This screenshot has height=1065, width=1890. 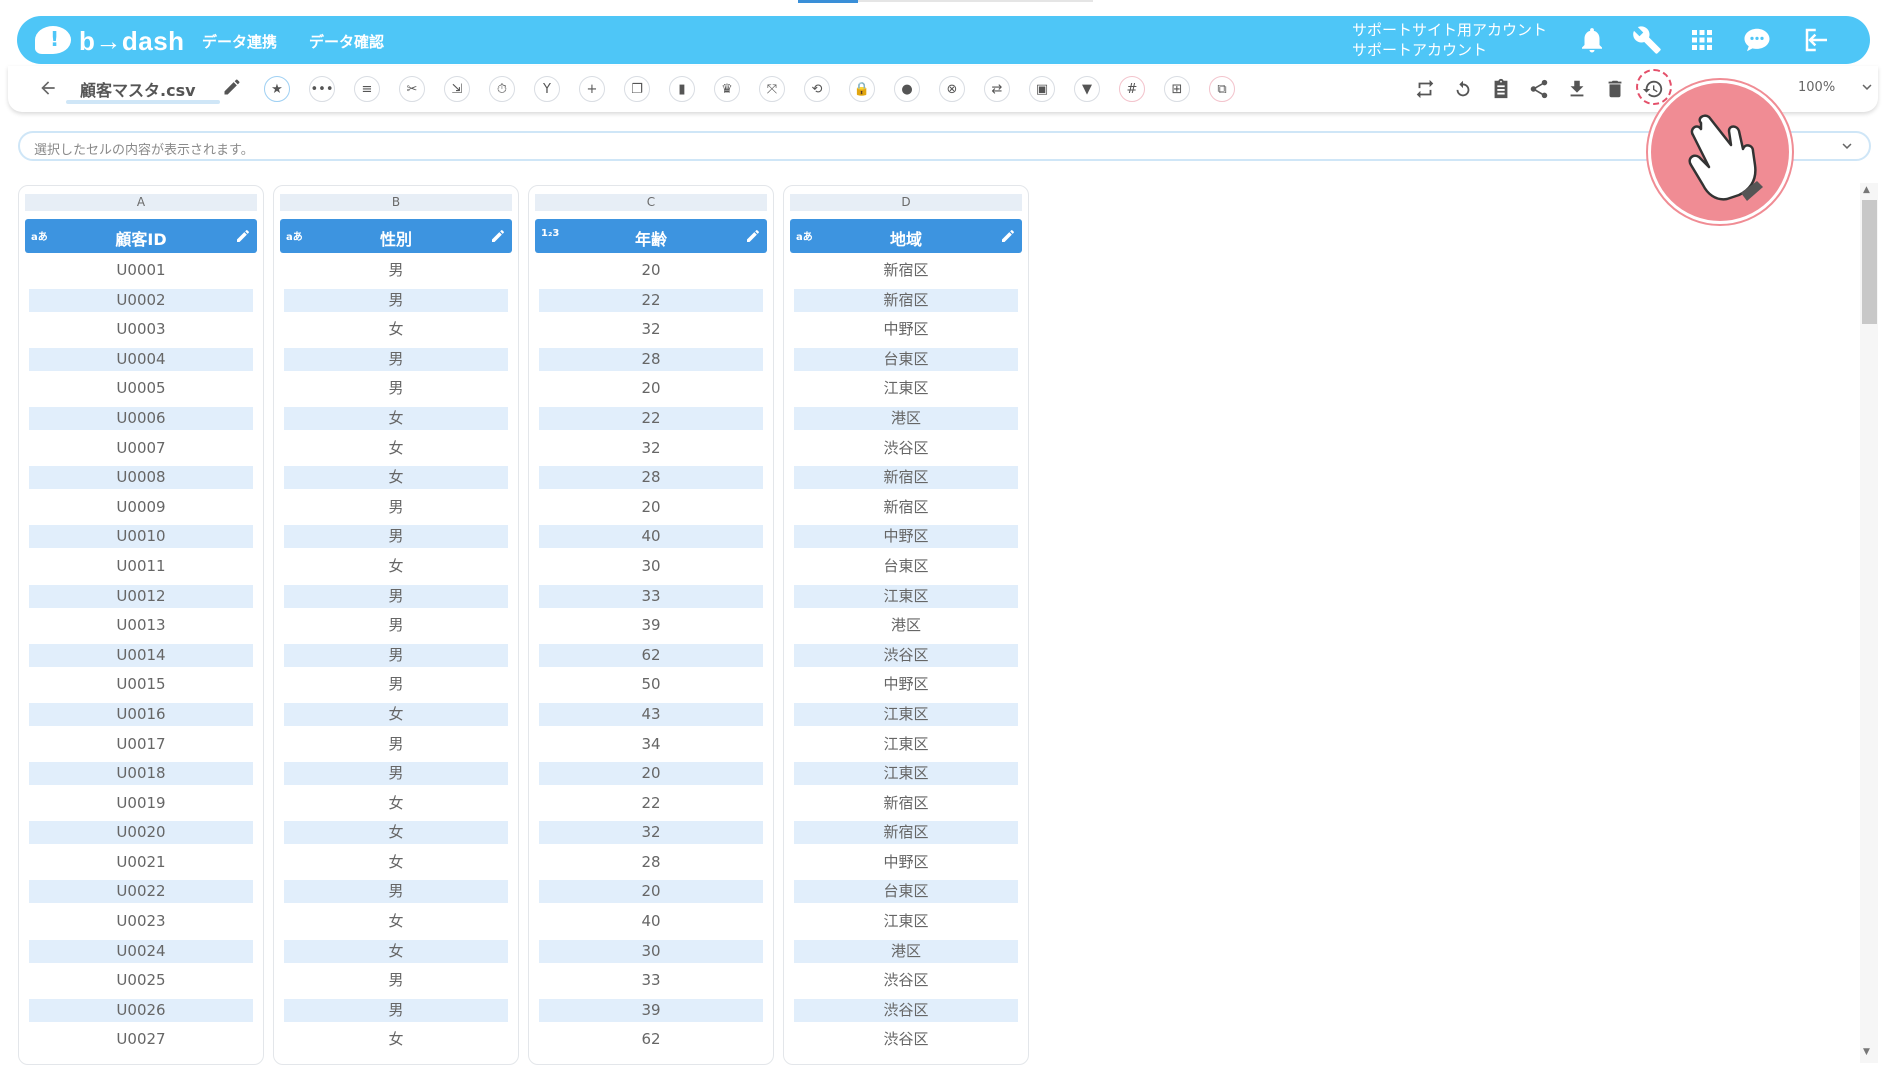 What do you see at coordinates (457, 89) in the screenshot?
I see `merge-icon: ⇲` at bounding box center [457, 89].